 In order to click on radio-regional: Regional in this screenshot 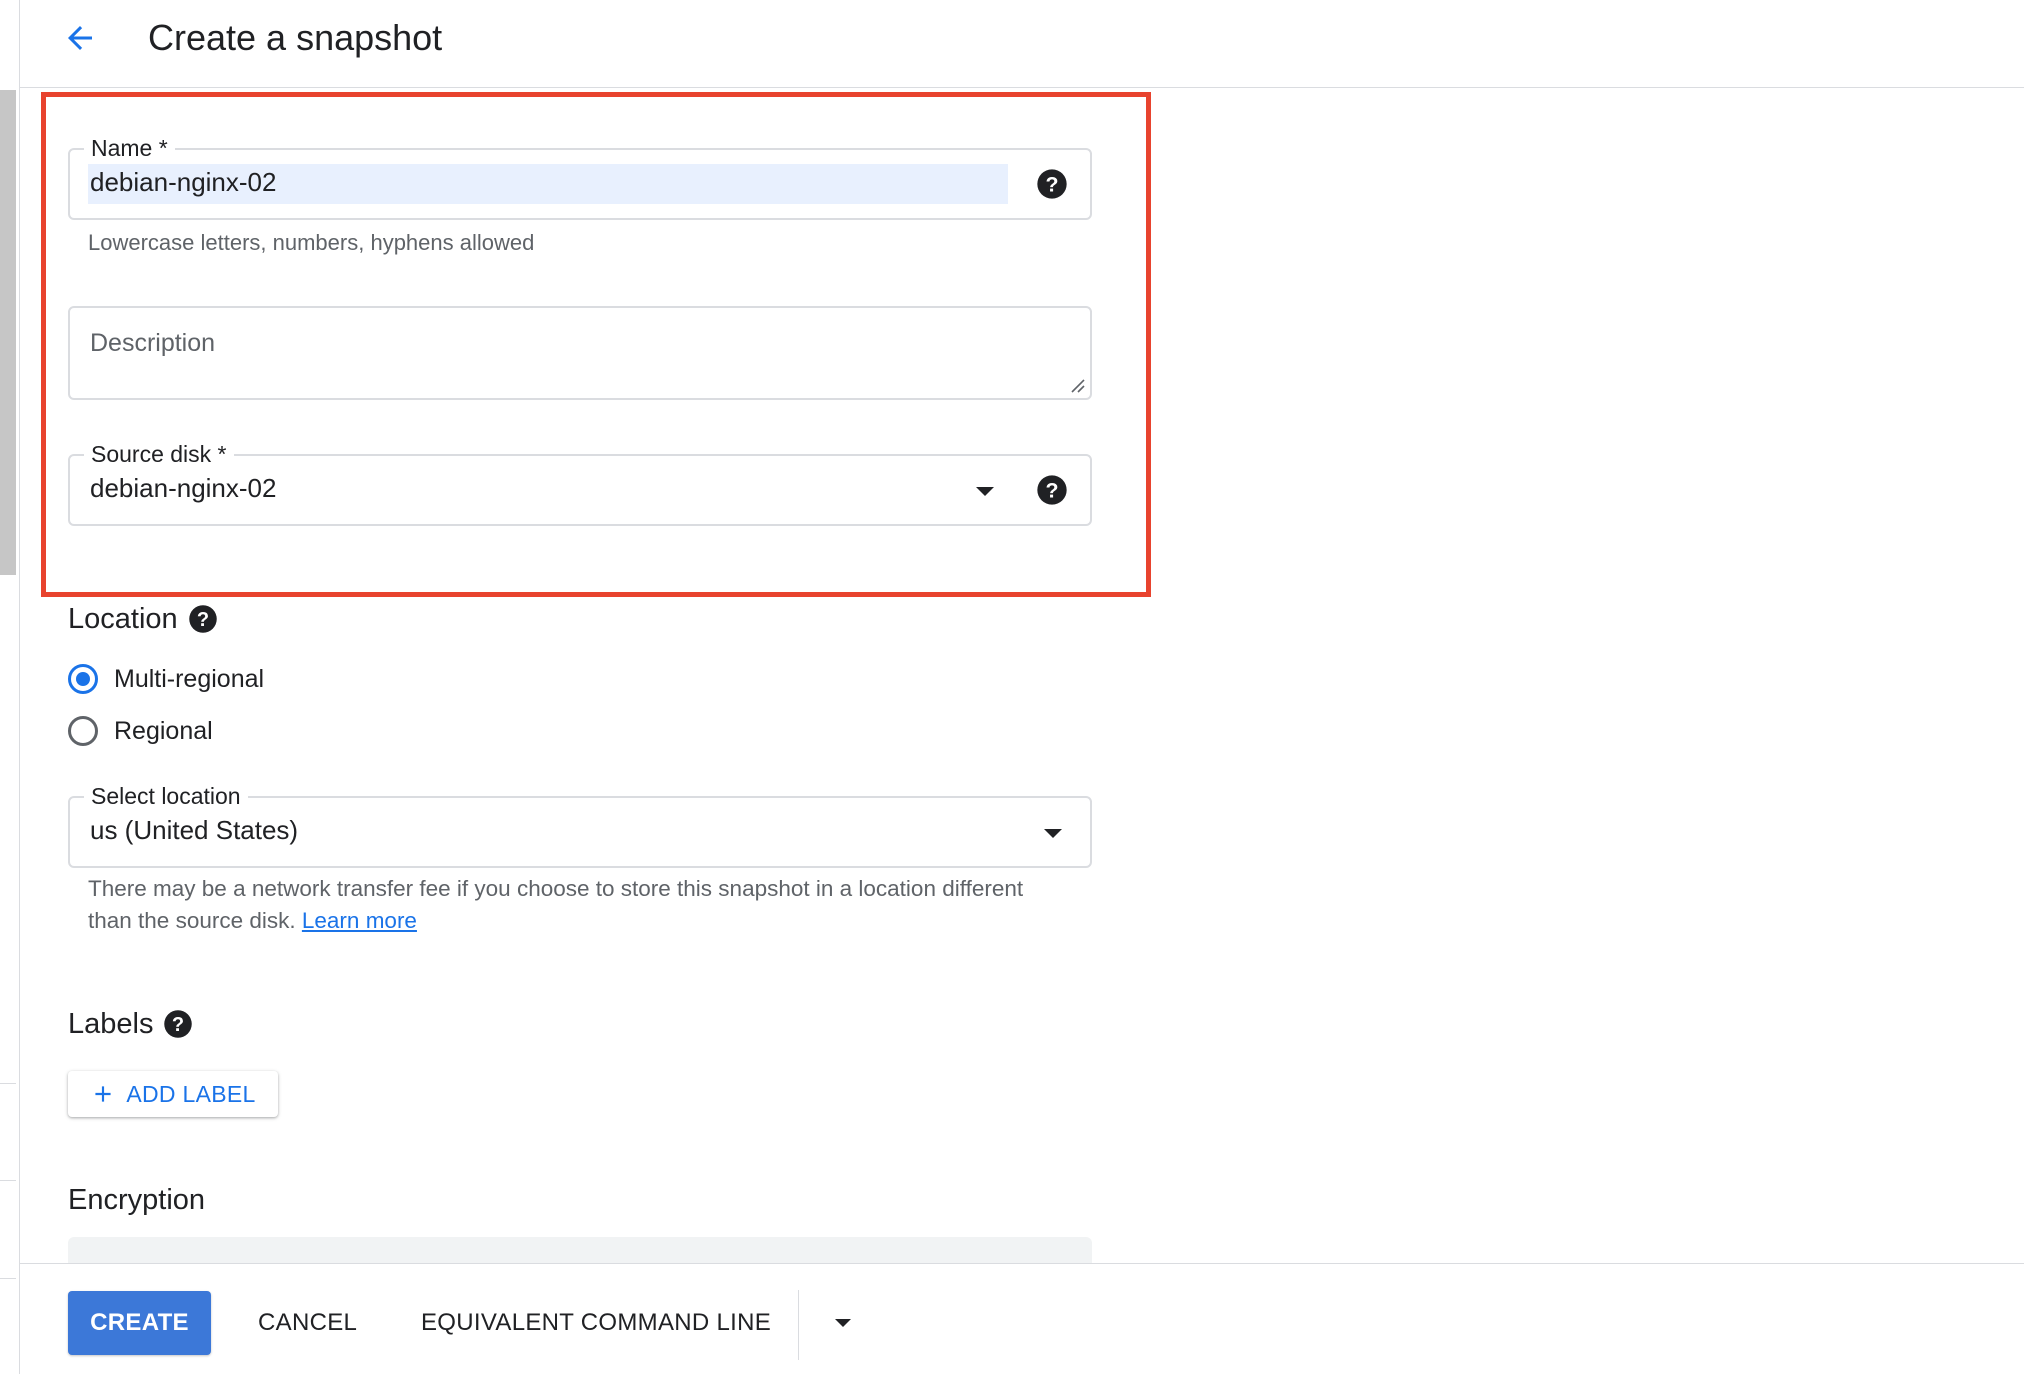, I will do `click(140, 731)`.